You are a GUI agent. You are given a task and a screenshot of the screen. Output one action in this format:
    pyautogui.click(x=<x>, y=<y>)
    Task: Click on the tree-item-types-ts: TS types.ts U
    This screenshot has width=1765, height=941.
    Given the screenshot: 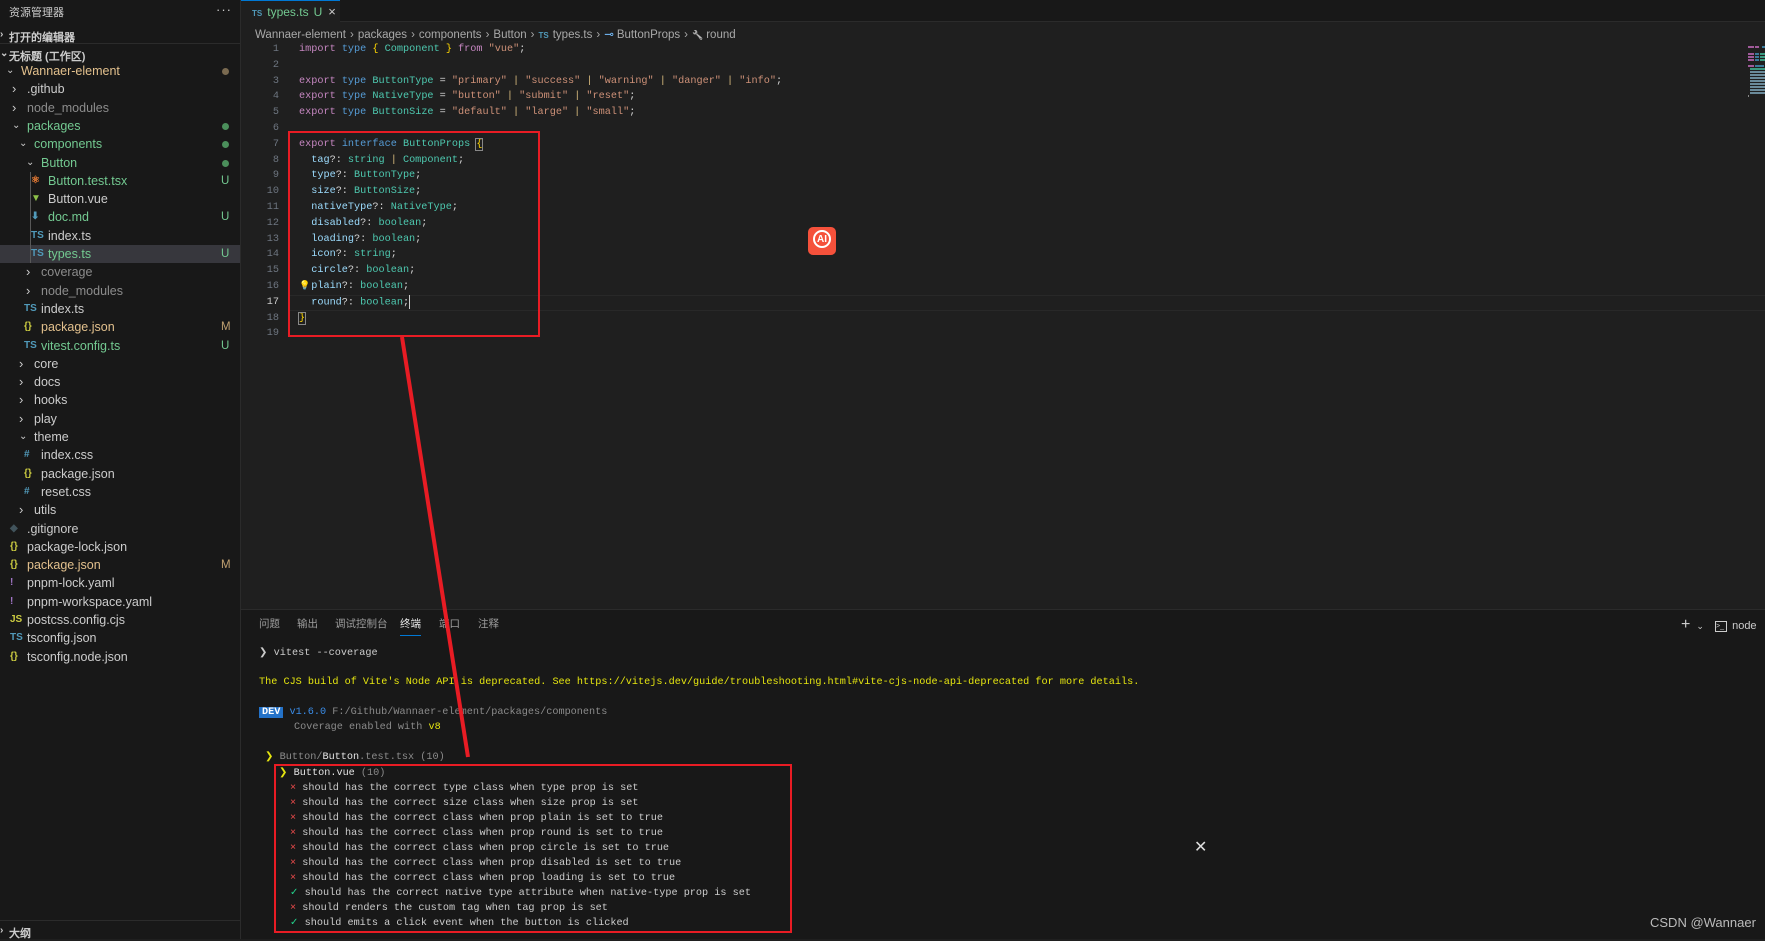 What is the action you would take?
    pyautogui.click(x=120, y=254)
    